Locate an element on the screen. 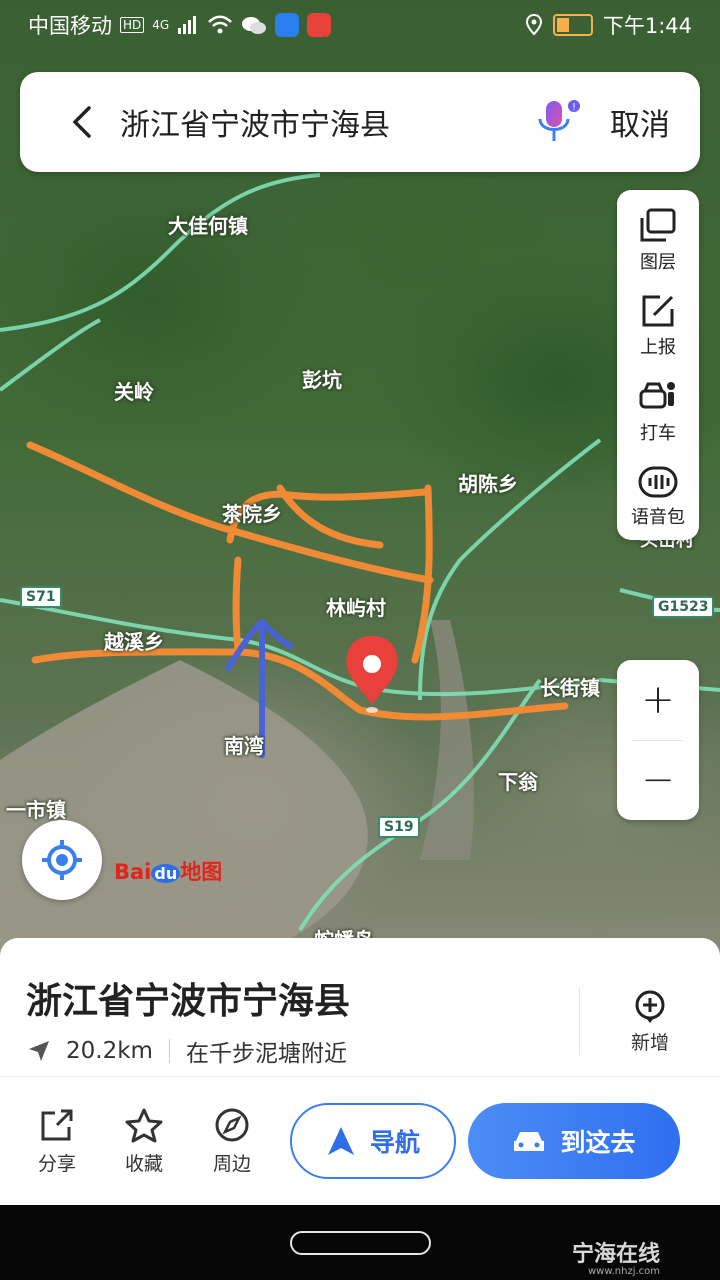 This screenshot has width=720, height=1280. chevron-left-icon is located at coordinates (81, 122).